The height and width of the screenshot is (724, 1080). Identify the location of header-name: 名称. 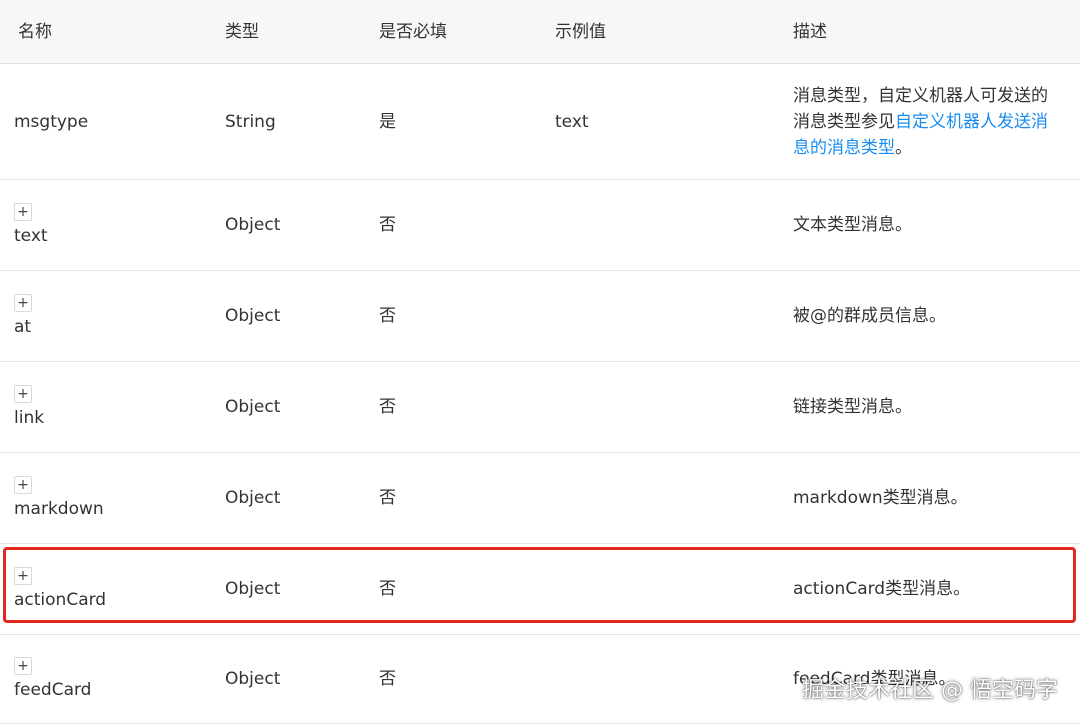
(35, 31).